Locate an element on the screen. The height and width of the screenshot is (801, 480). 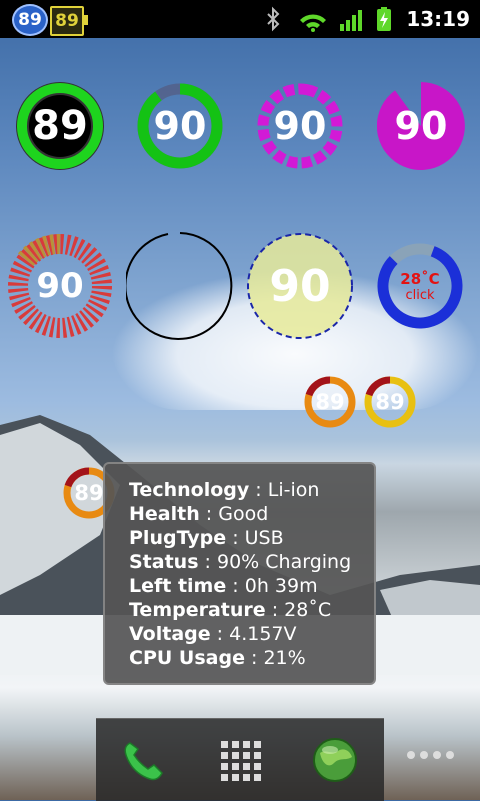
dock is located at coordinates (240, 759).